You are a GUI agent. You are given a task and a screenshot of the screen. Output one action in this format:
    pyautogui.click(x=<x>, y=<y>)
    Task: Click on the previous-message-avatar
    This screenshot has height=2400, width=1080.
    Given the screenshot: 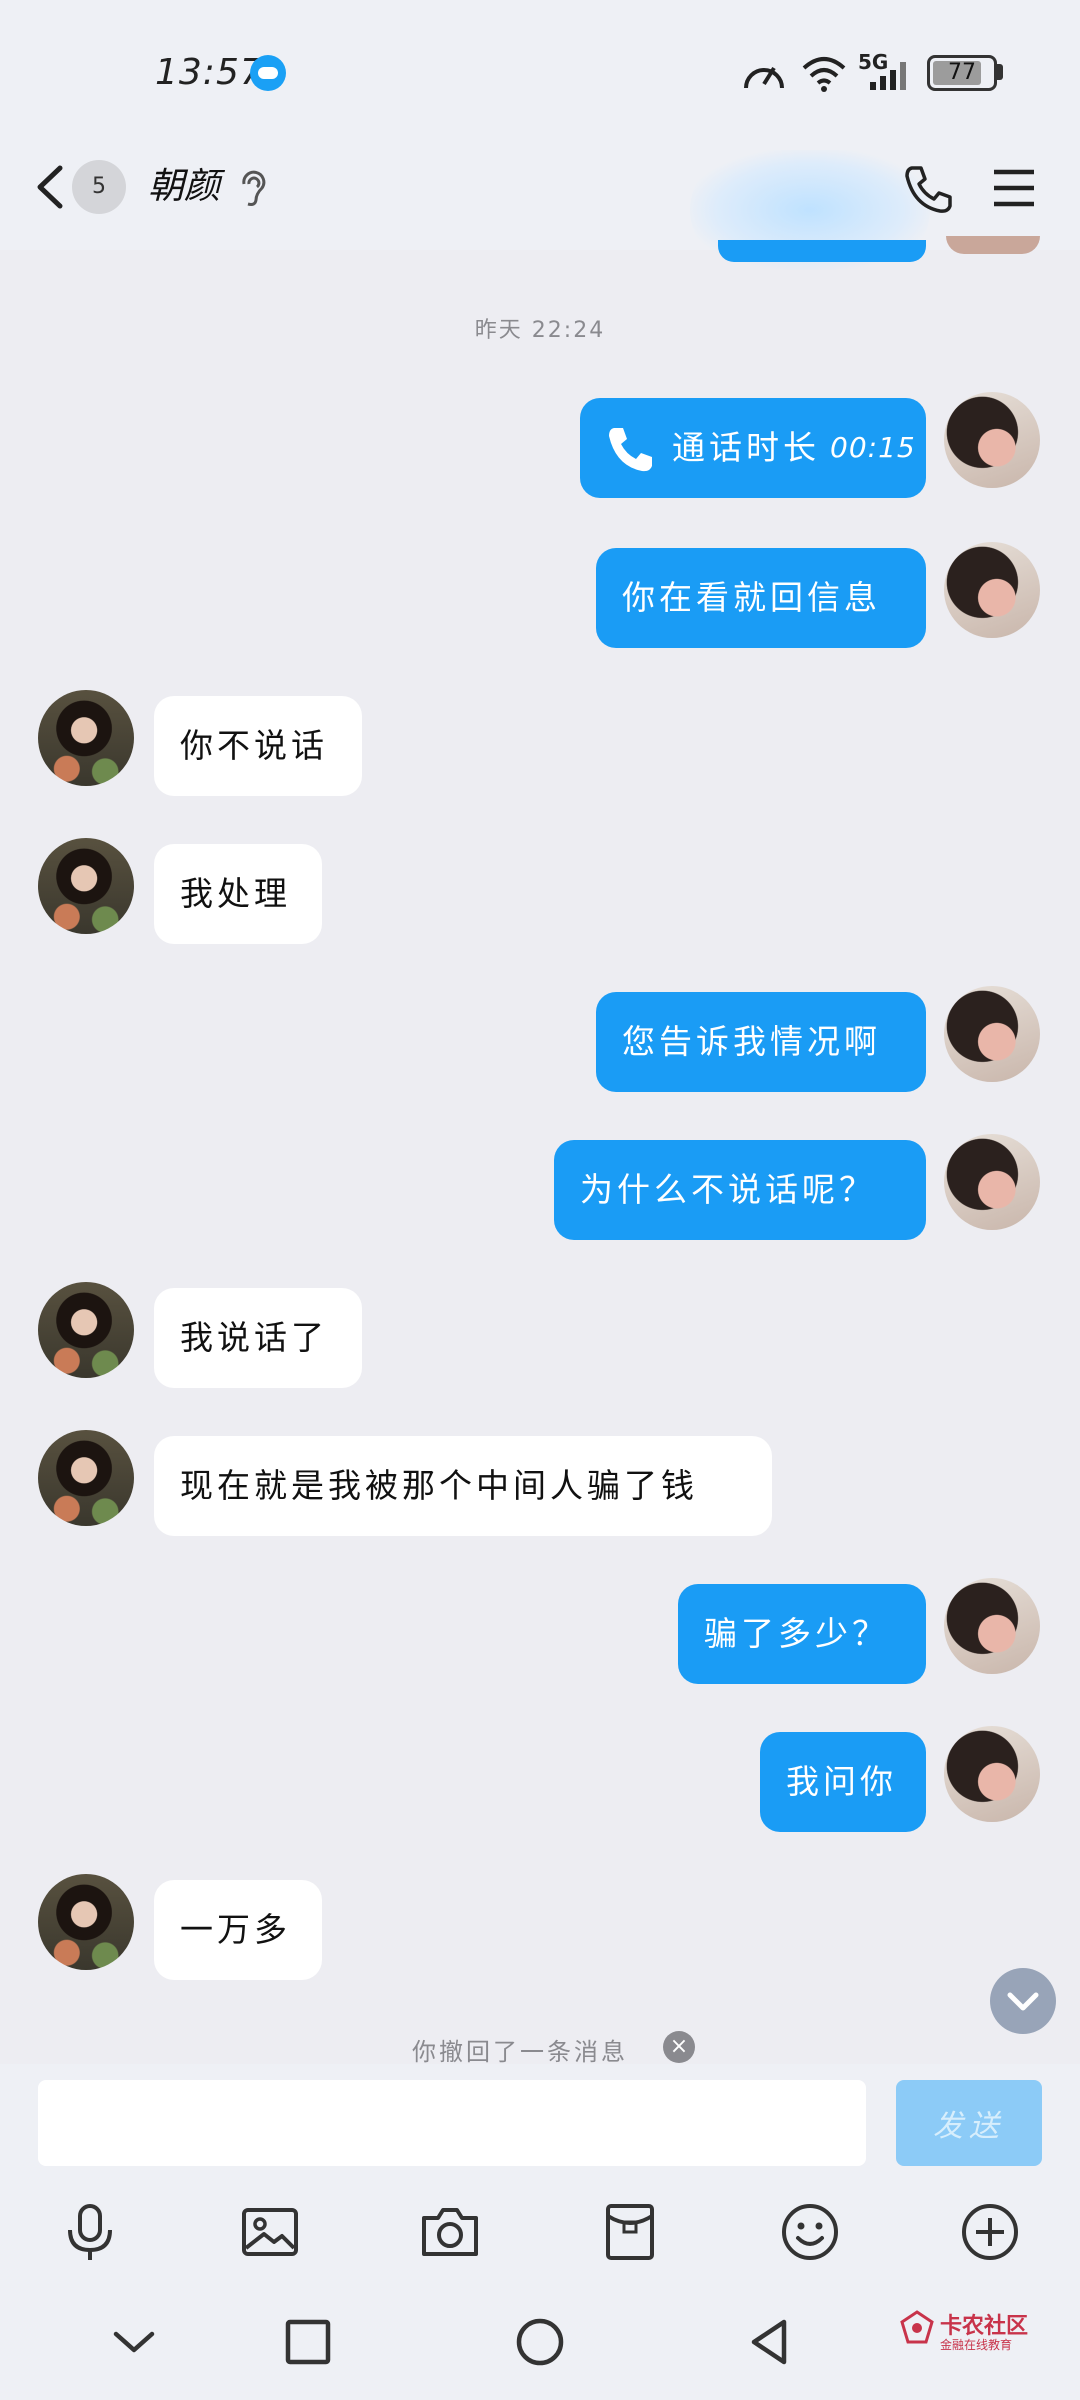 What is the action you would take?
    pyautogui.click(x=993, y=245)
    